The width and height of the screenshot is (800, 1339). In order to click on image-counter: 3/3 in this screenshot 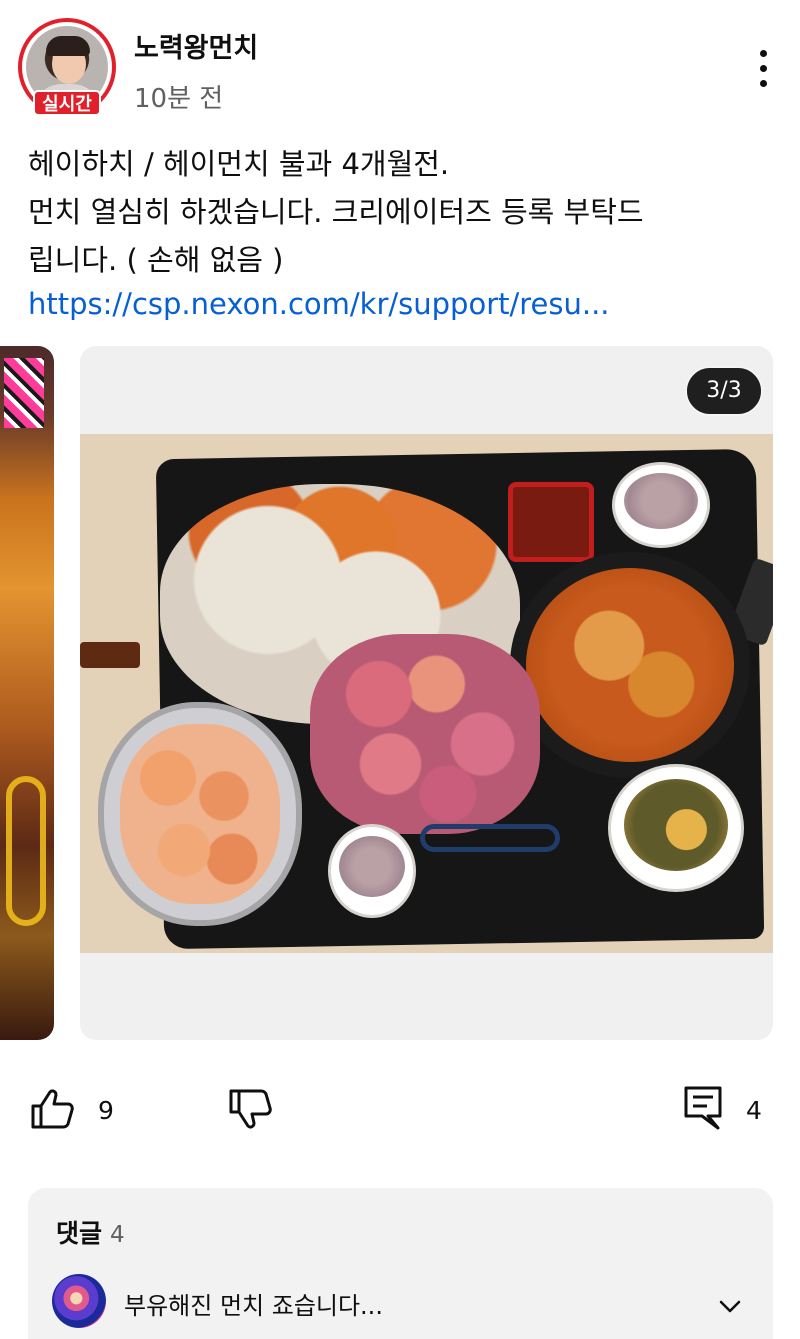, I will do `click(724, 391)`.